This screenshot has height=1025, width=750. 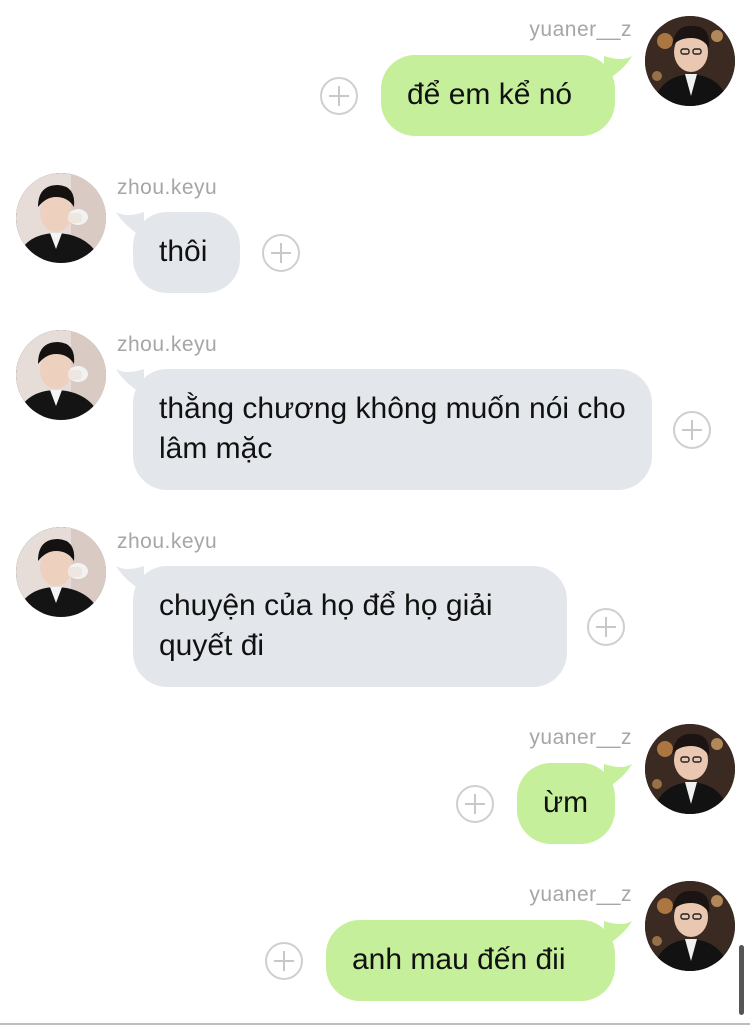 I want to click on message-bubble: để em kể nó, so click(x=498, y=95).